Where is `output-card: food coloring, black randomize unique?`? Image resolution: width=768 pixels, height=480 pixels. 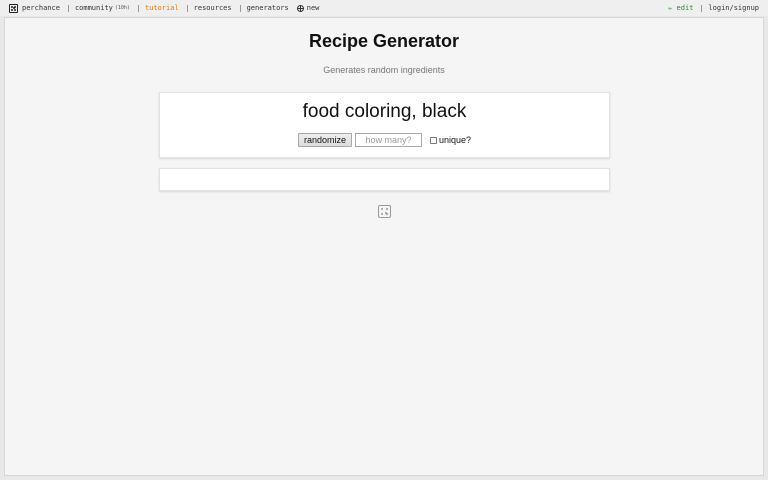
output-card: food coloring, black randomize unique? is located at coordinates (384, 125).